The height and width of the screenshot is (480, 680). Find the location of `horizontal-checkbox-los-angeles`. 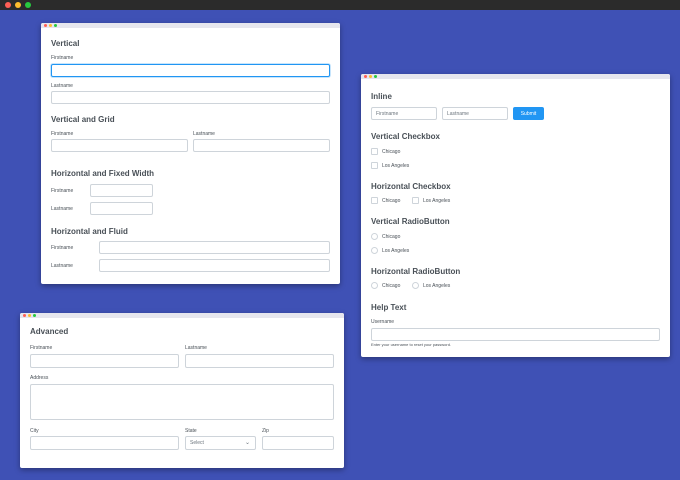

horizontal-checkbox-los-angeles is located at coordinates (415, 200).